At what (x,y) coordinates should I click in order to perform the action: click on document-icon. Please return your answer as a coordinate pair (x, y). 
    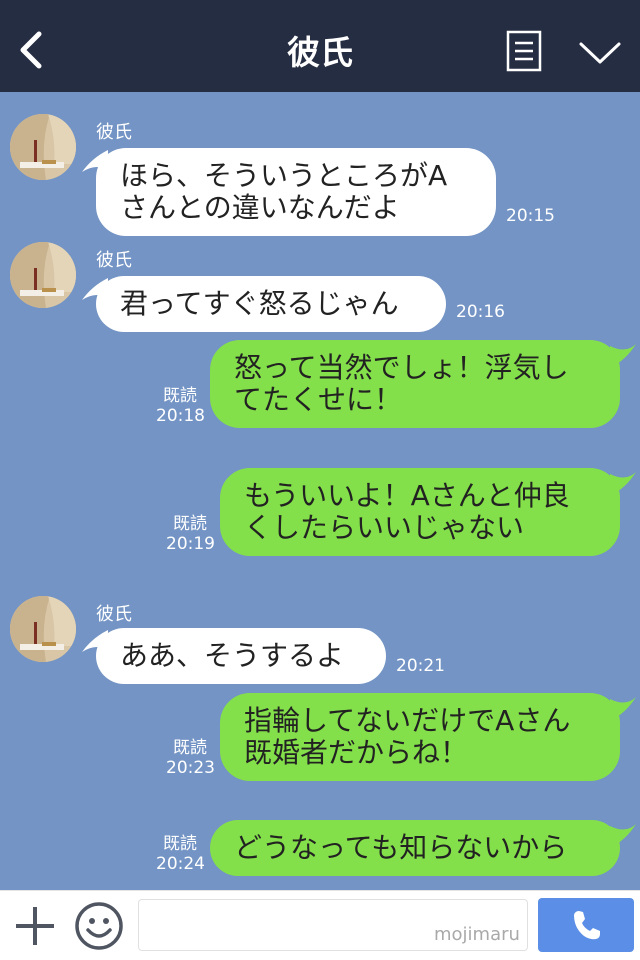
    Looking at the image, I should click on (524, 51).